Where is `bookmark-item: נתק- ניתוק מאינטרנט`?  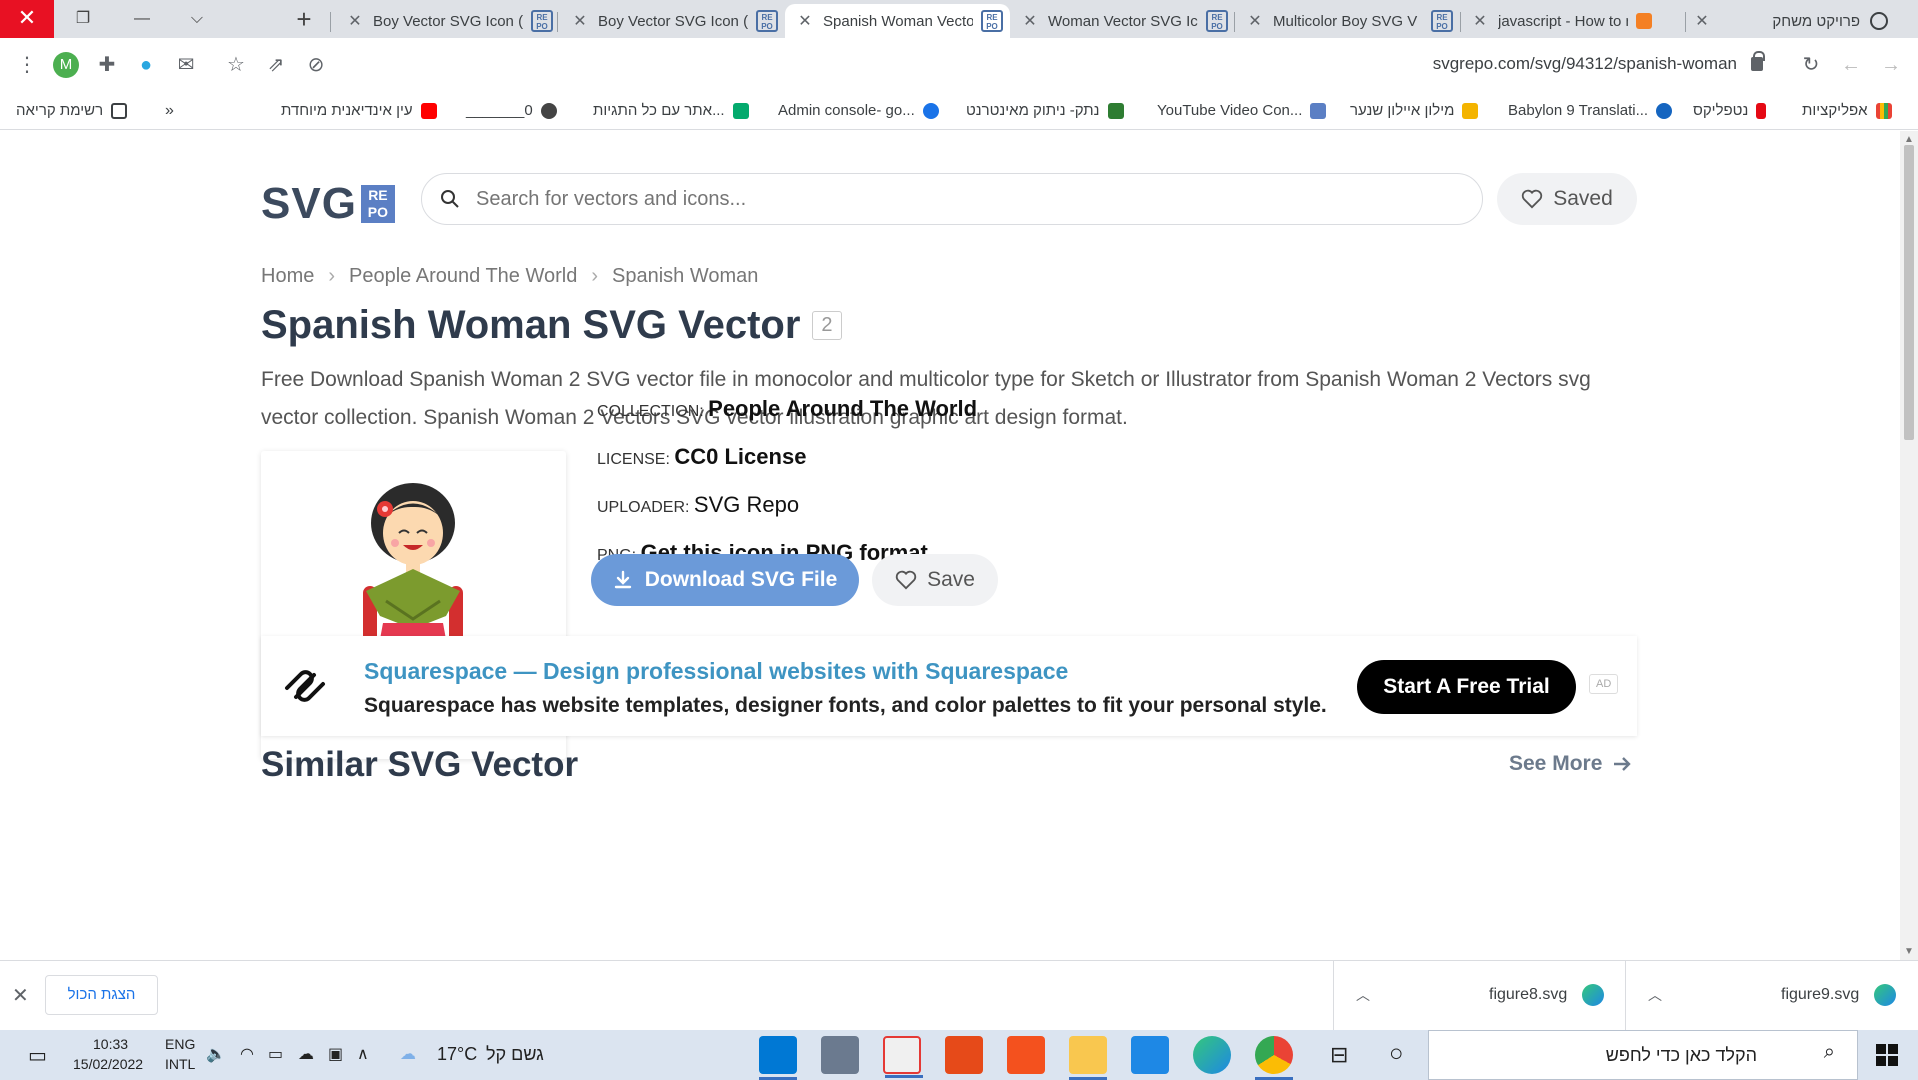 bookmark-item: נתק- ניתוק מאינטרנט is located at coordinates (1045, 110).